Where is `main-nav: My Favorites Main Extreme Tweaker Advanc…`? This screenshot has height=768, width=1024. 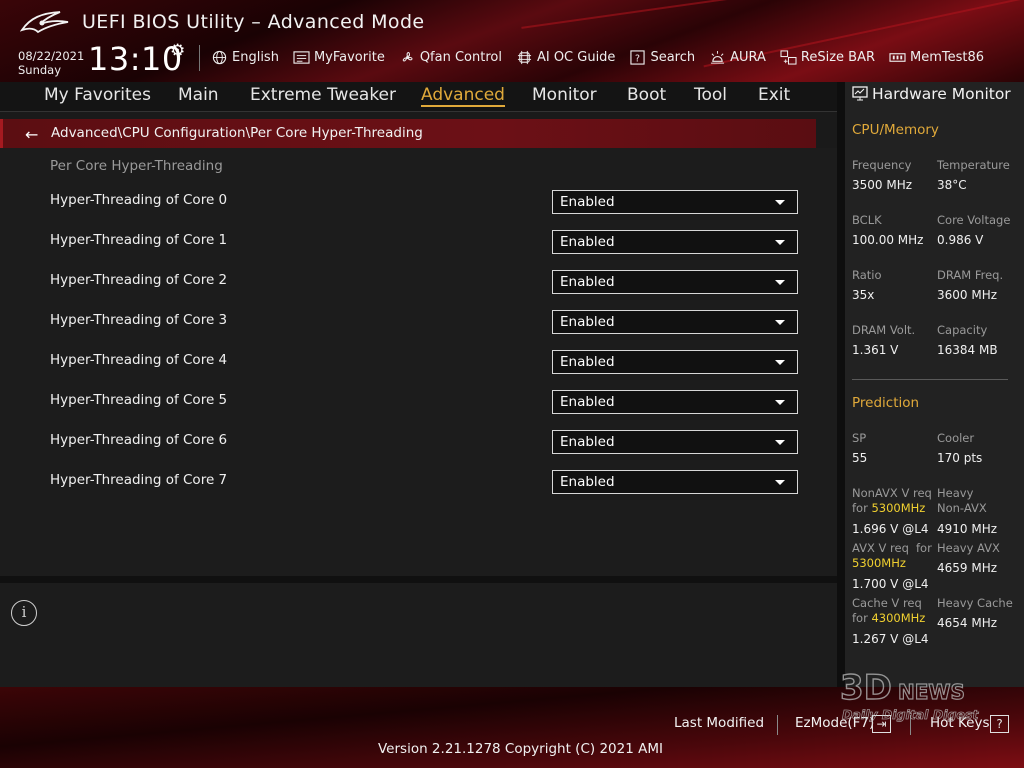 main-nav: My Favorites Main Extreme Tweaker Advanc… is located at coordinates (418, 97).